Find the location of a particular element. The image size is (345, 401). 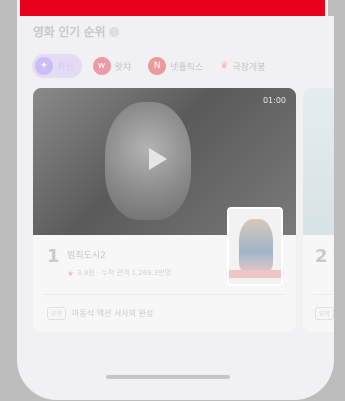

tab-label: 넷플릭스 is located at coordinates (187, 67).